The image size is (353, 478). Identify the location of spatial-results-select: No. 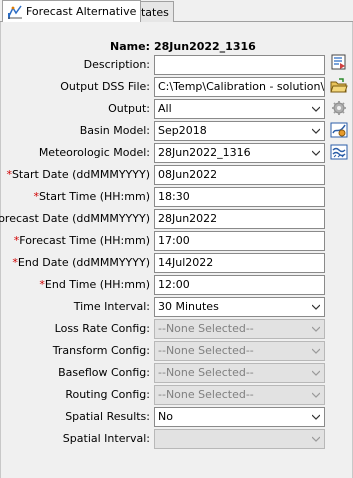
(239, 417).